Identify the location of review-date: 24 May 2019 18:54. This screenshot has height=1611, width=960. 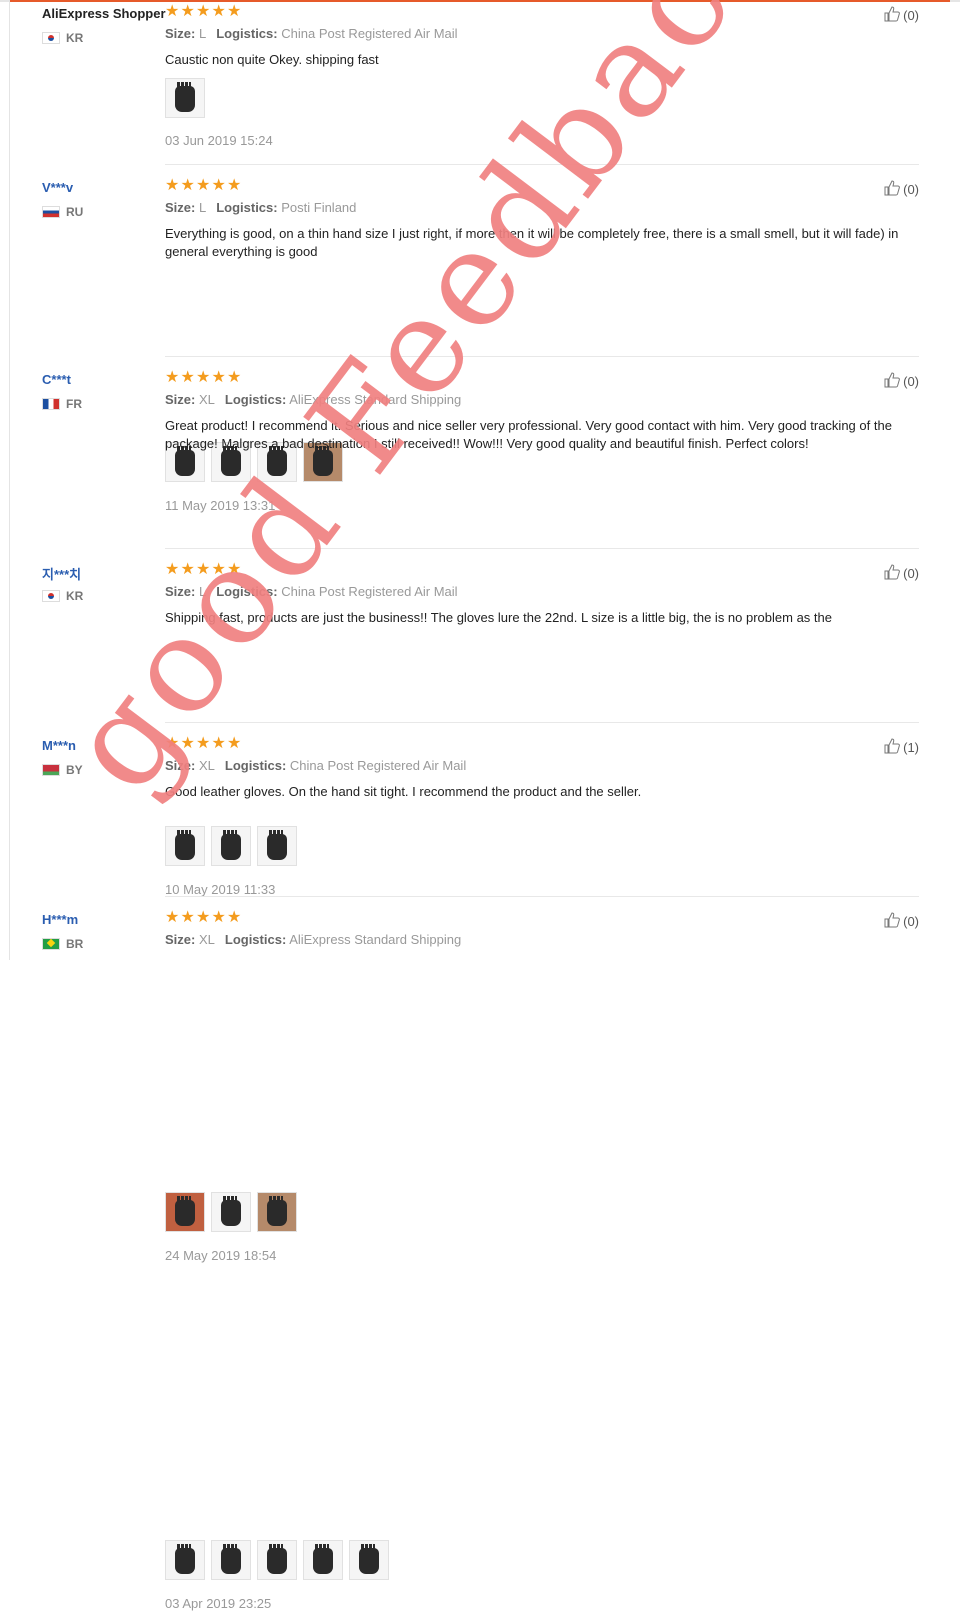
(221, 1255).